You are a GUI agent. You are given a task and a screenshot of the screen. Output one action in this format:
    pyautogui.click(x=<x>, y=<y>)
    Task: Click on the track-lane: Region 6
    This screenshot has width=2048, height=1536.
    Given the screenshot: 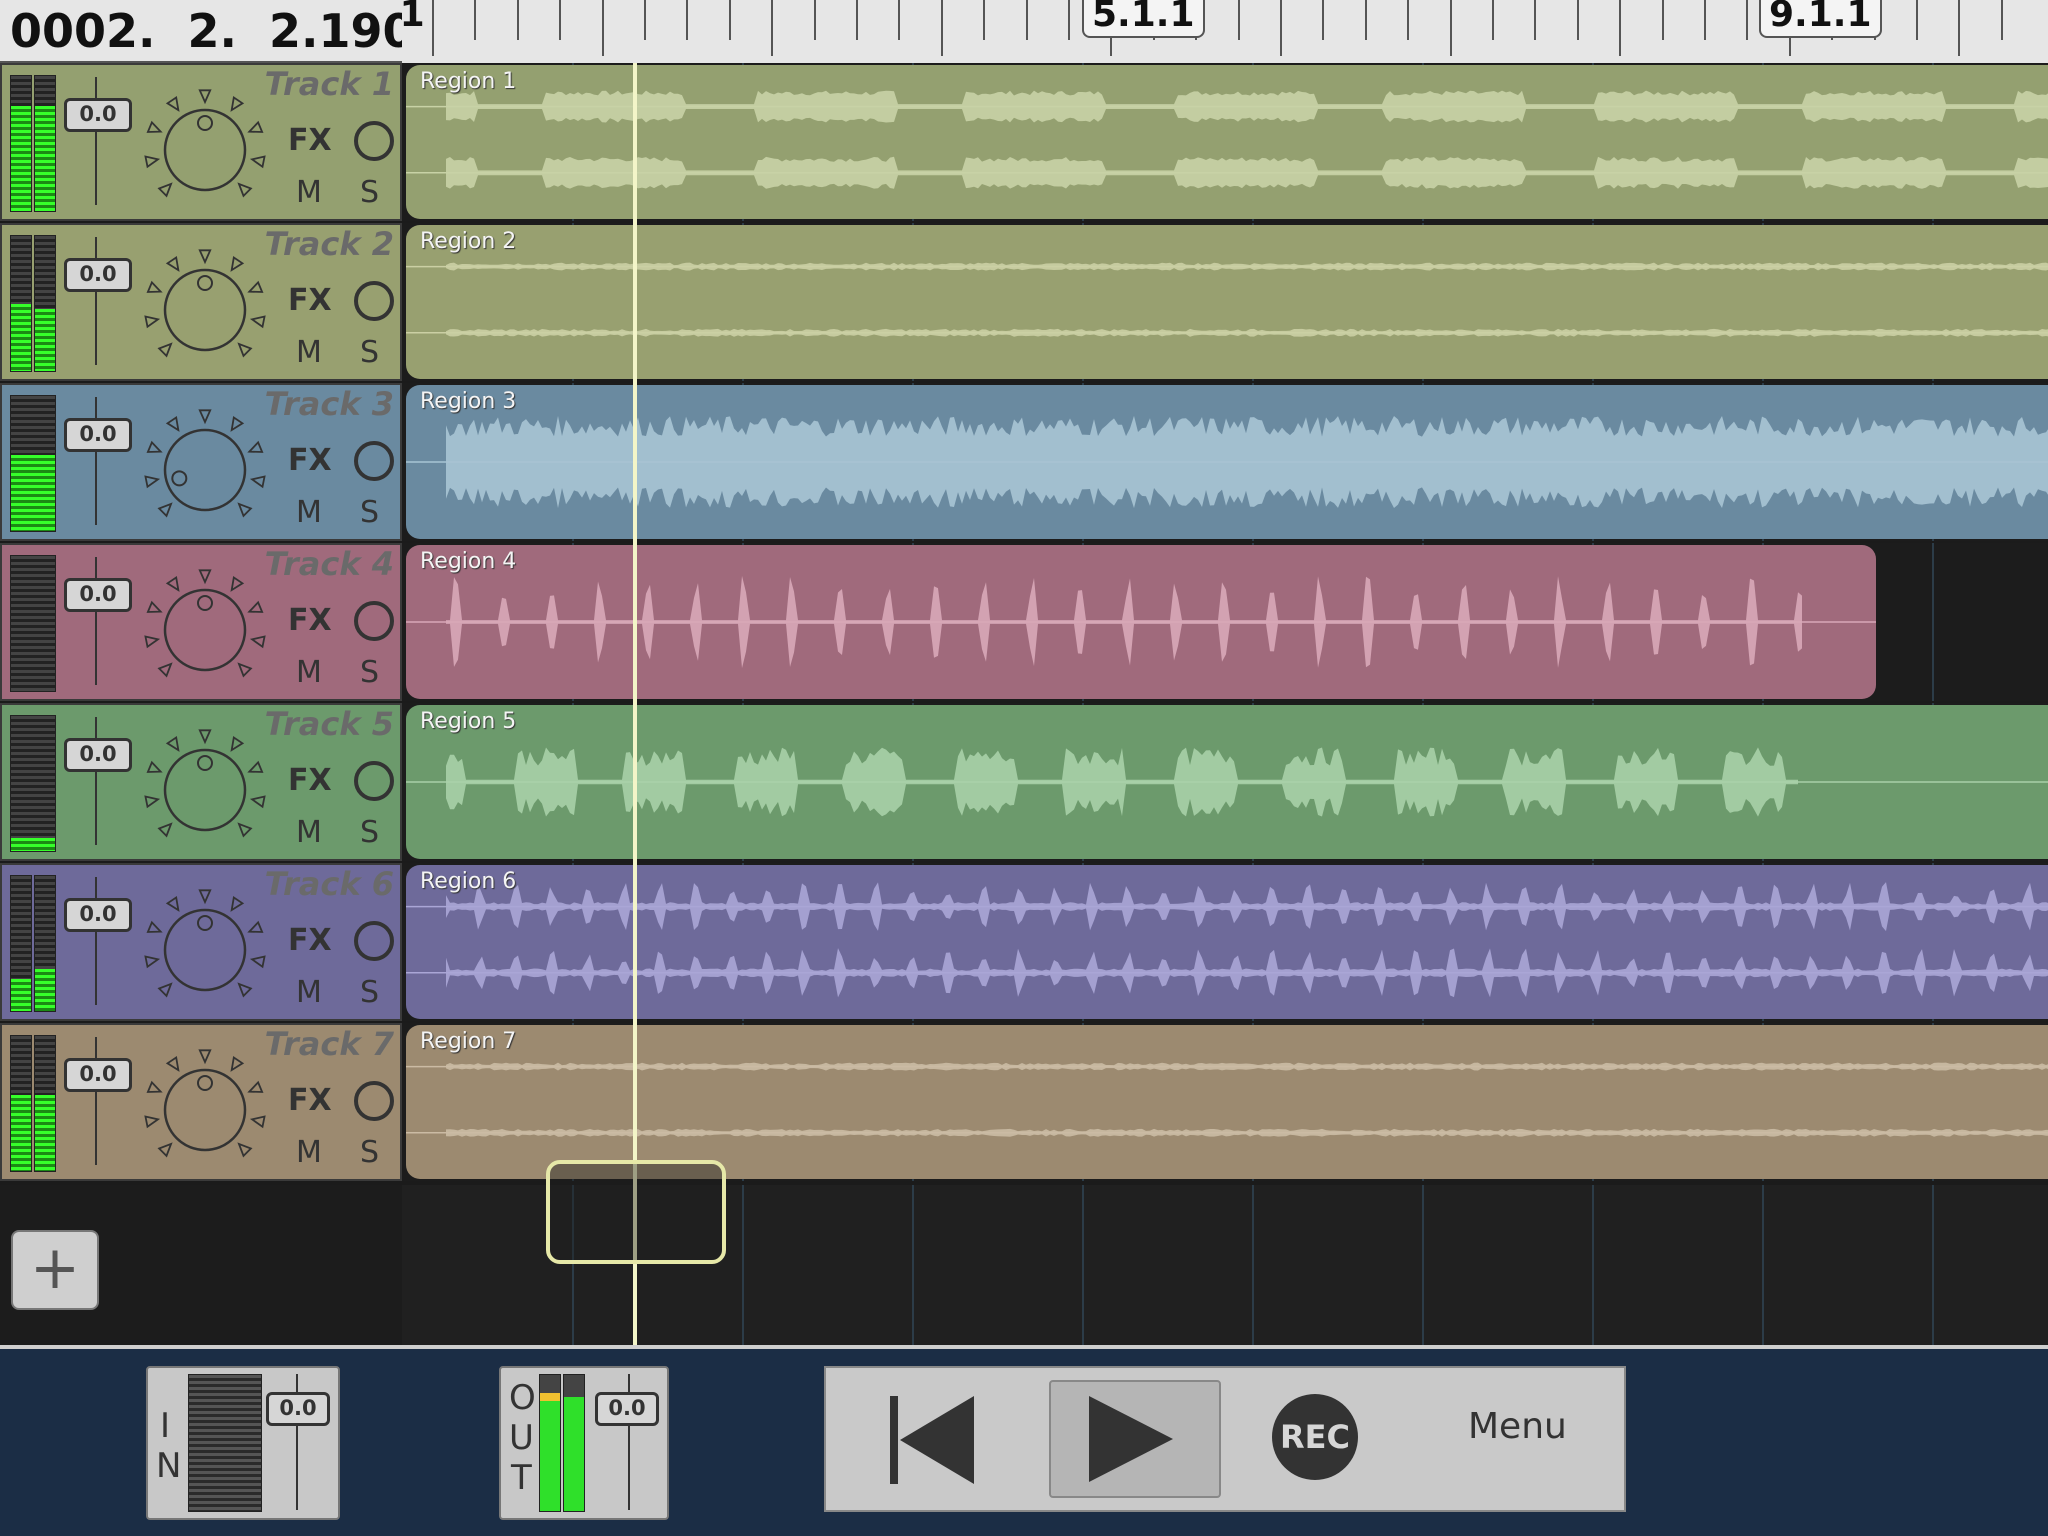 What is the action you would take?
    pyautogui.click(x=1225, y=942)
    